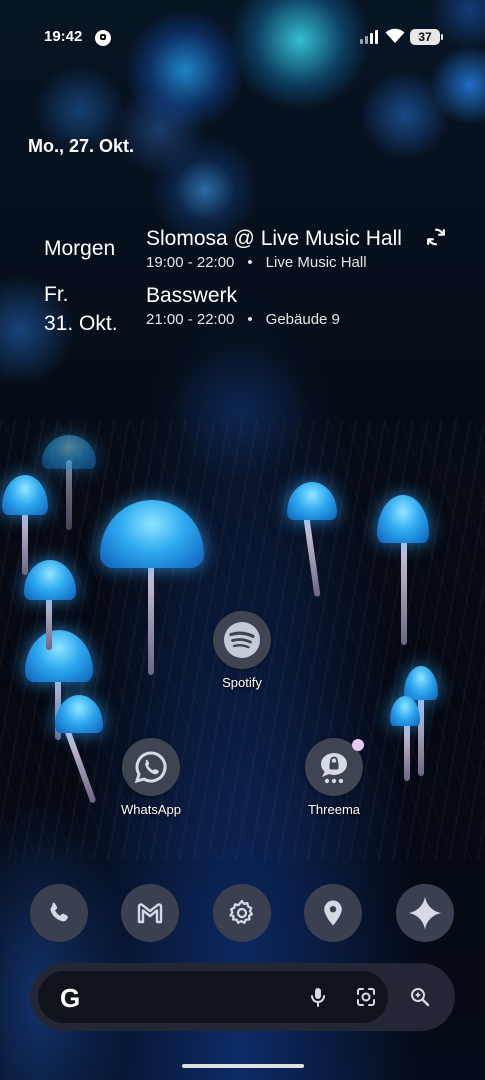 The height and width of the screenshot is (1080, 485). Describe the element at coordinates (256, 262) in the screenshot. I see `agenda-event-meta: 19:00 - 22:00 • Live Music Hall` at that location.